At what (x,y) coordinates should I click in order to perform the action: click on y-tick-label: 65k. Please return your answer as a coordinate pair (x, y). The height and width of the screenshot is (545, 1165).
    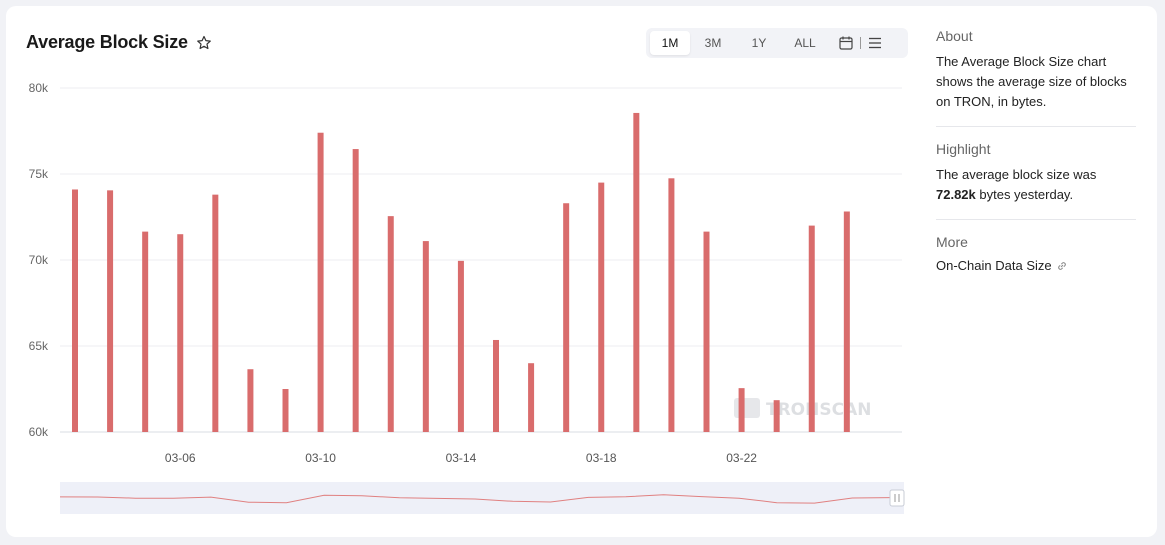
    Looking at the image, I should click on (39, 346).